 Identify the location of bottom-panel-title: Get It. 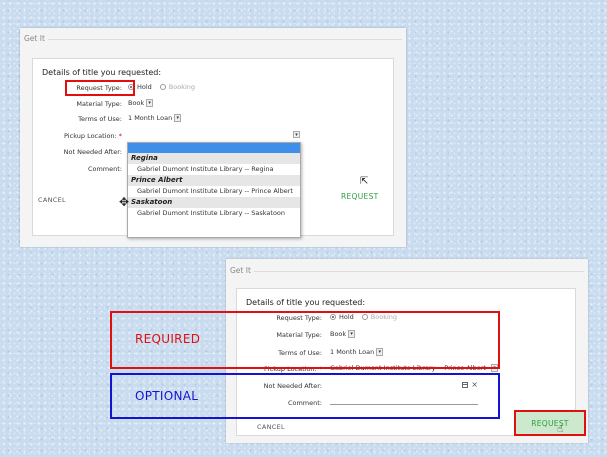
(240, 270).